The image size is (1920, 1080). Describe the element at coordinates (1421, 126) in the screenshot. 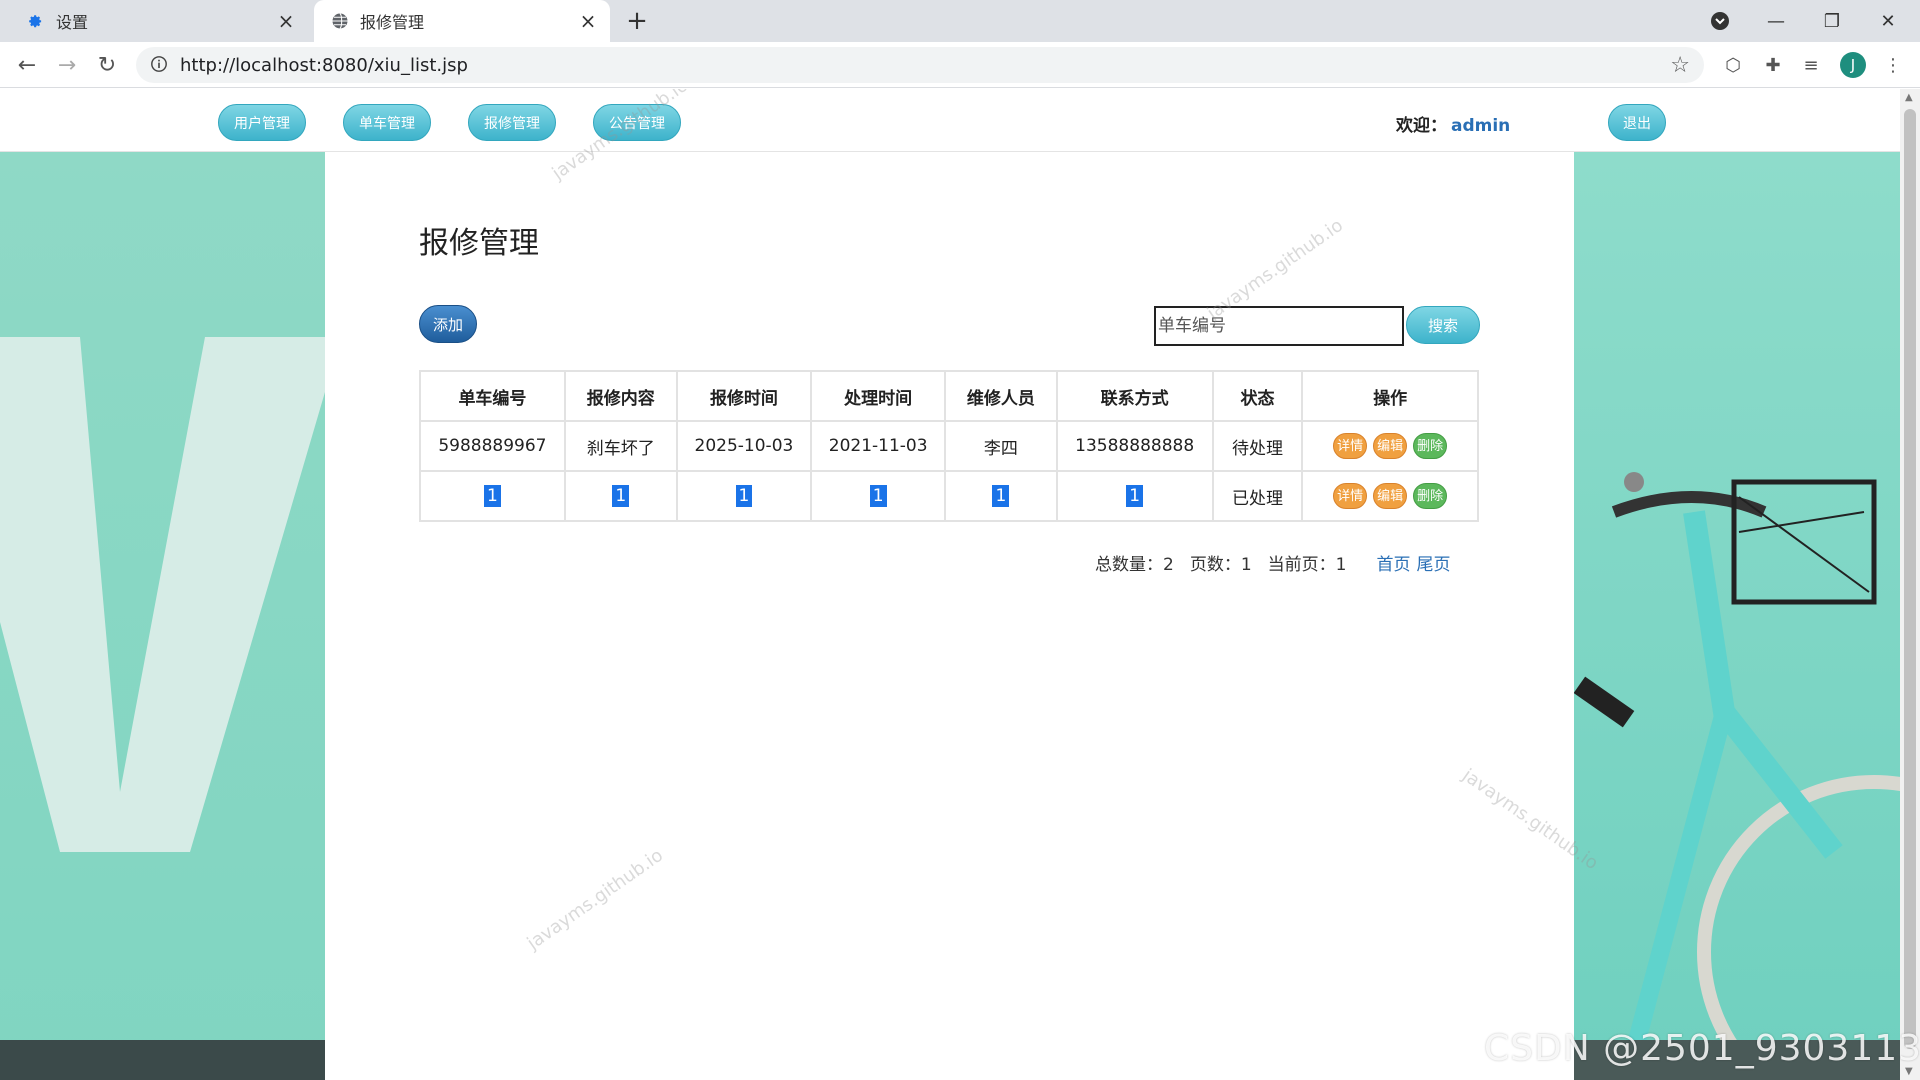

I see `welcome-label: 欢迎：` at that location.